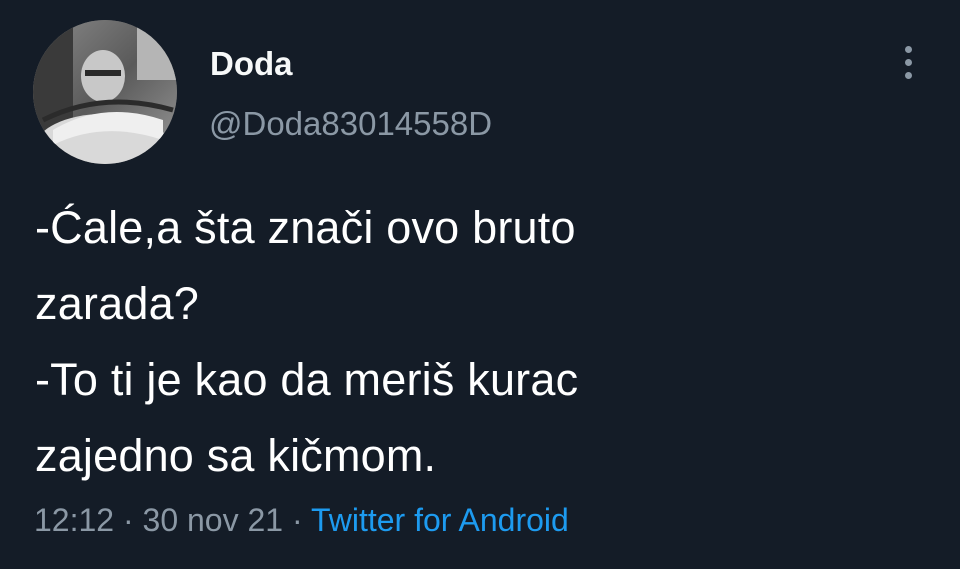 The height and width of the screenshot is (569, 960). I want to click on tweet-text-line: -To ti je kao da meriš kurac, so click(307, 379).